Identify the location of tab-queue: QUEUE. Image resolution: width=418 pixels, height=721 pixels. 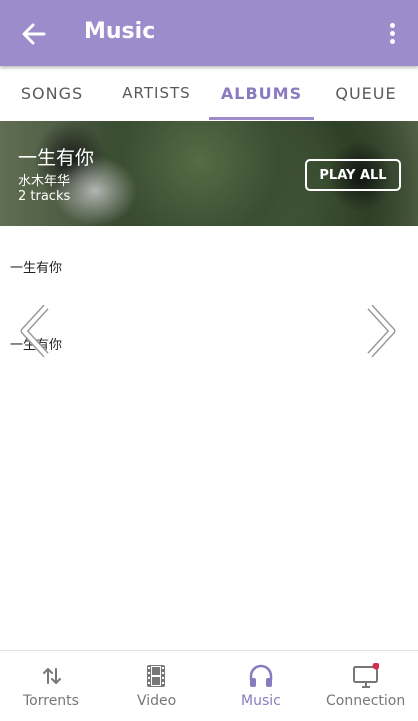
(366, 93).